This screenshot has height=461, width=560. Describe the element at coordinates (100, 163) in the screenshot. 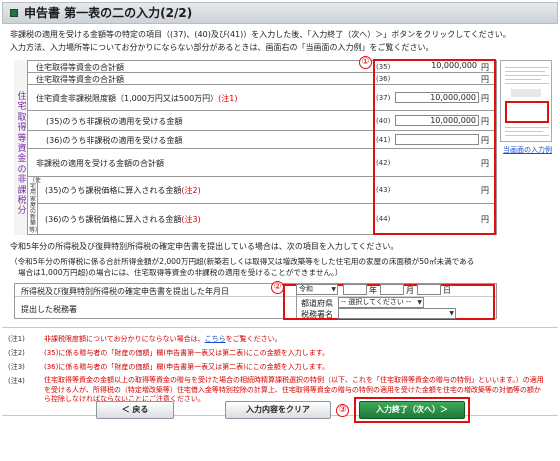

I see `row-label: 非課税の適用を受ける金額の合計額` at that location.